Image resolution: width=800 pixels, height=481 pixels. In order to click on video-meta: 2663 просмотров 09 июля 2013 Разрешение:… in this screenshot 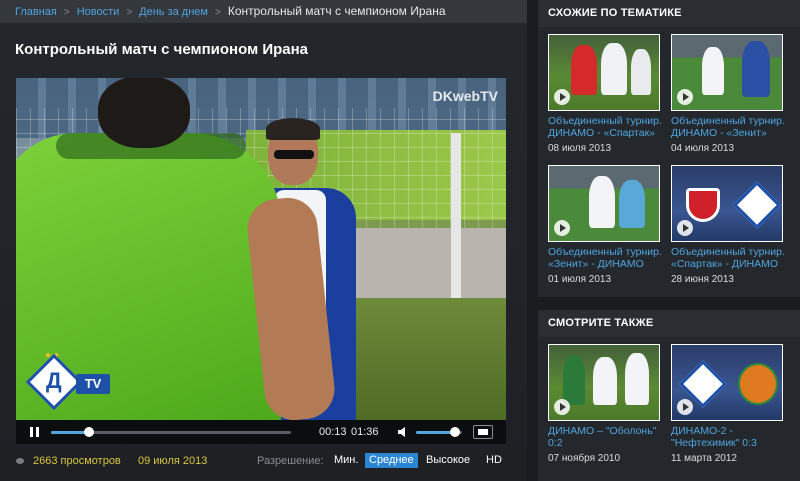, I will do `click(261, 461)`.